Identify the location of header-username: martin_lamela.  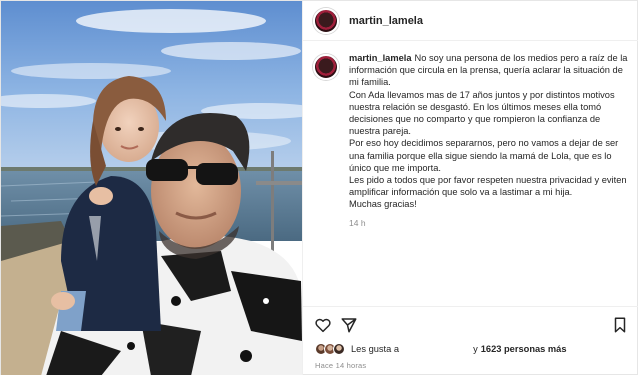
(386, 21).